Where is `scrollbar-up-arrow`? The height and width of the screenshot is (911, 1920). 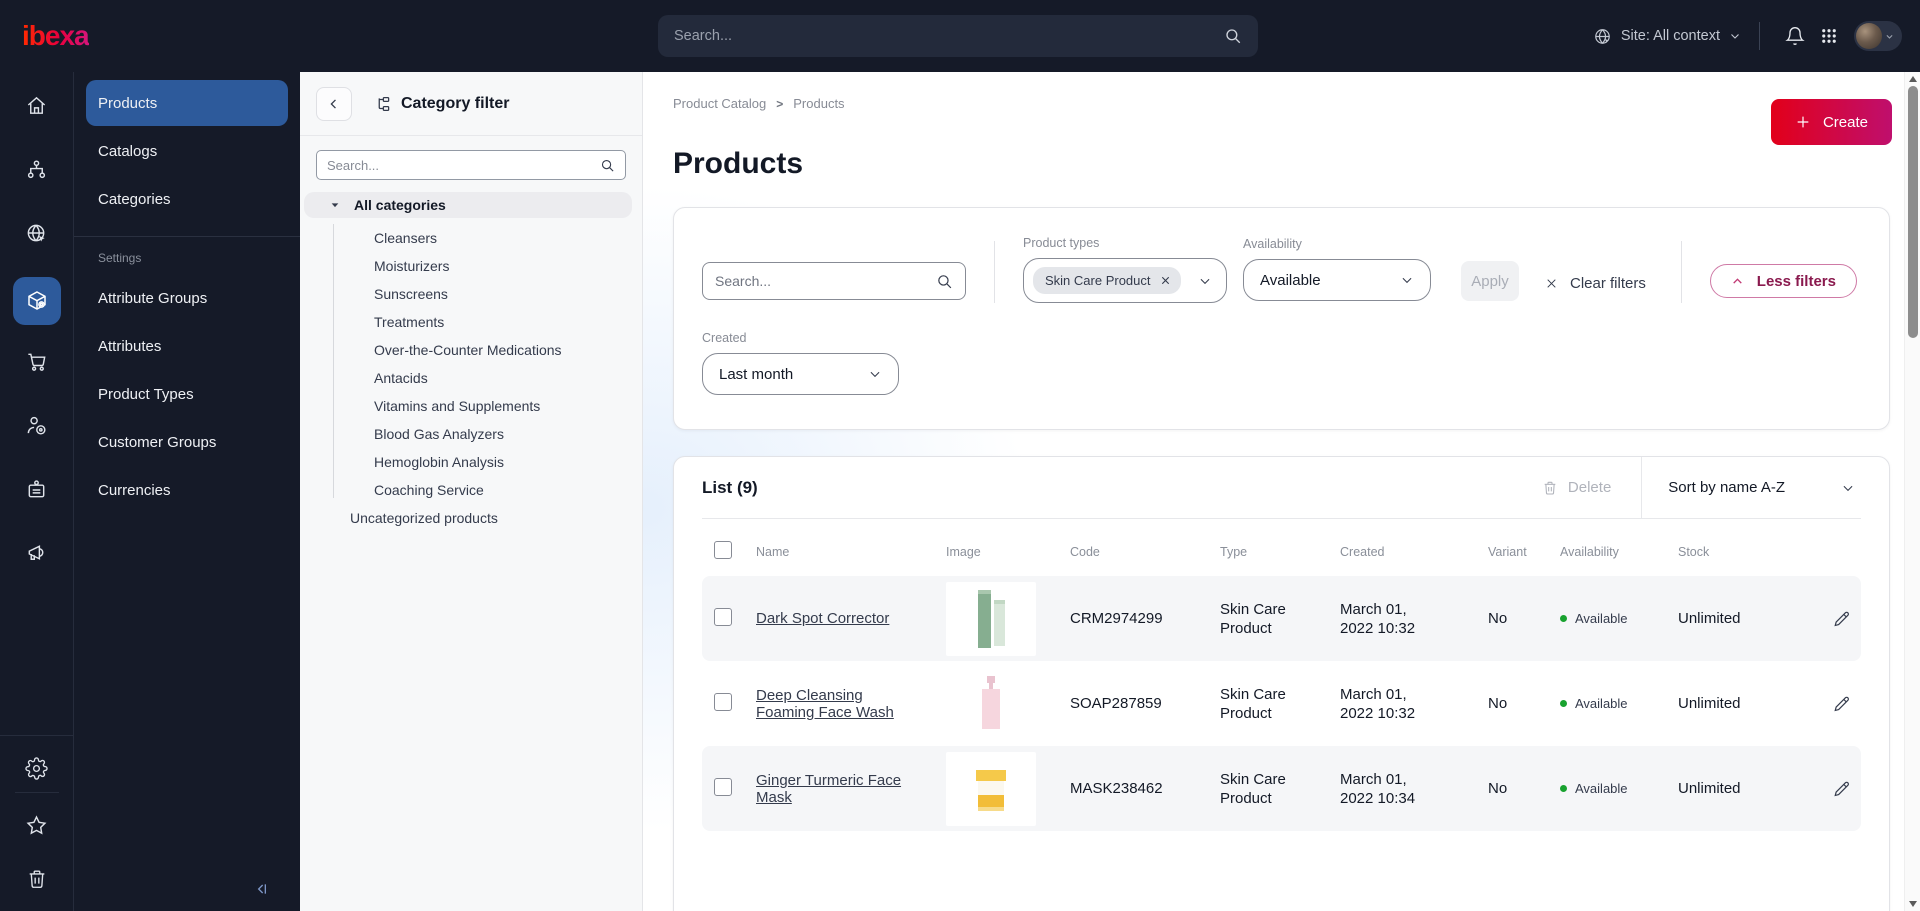 scrollbar-up-arrow is located at coordinates (1913, 79).